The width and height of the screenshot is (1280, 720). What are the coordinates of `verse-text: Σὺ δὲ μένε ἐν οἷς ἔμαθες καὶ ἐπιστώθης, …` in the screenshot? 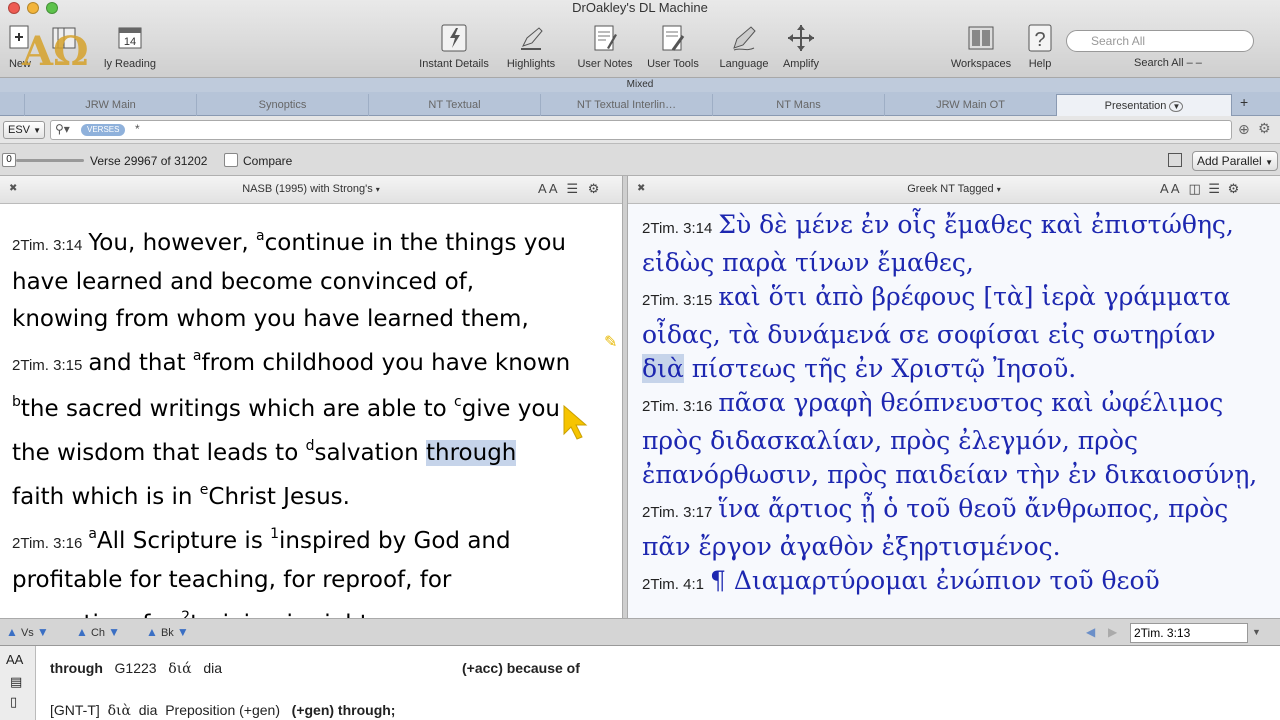 It's located at (938, 243).